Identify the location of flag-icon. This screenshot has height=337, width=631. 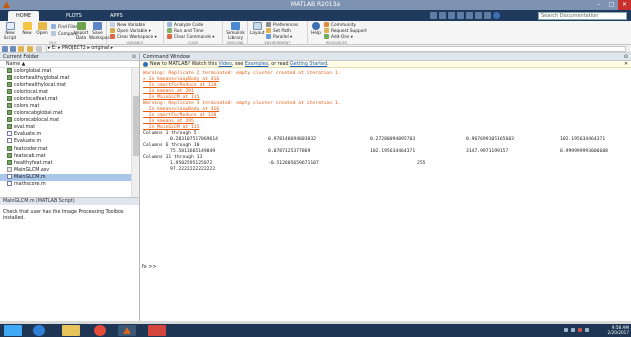
(580, 330).